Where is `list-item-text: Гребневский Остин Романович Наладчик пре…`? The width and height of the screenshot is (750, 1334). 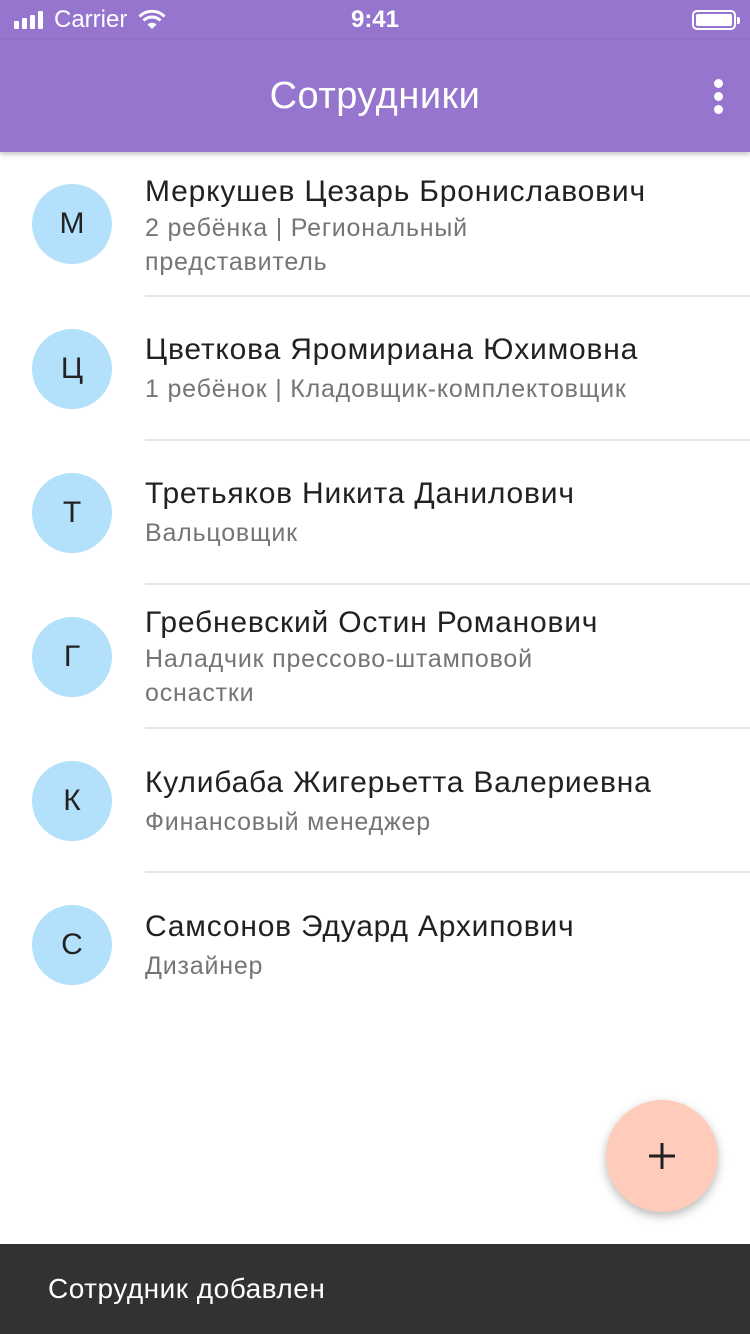
list-item-text: Гребневский Остин Романович Наладчик пре… is located at coordinates (435, 657).